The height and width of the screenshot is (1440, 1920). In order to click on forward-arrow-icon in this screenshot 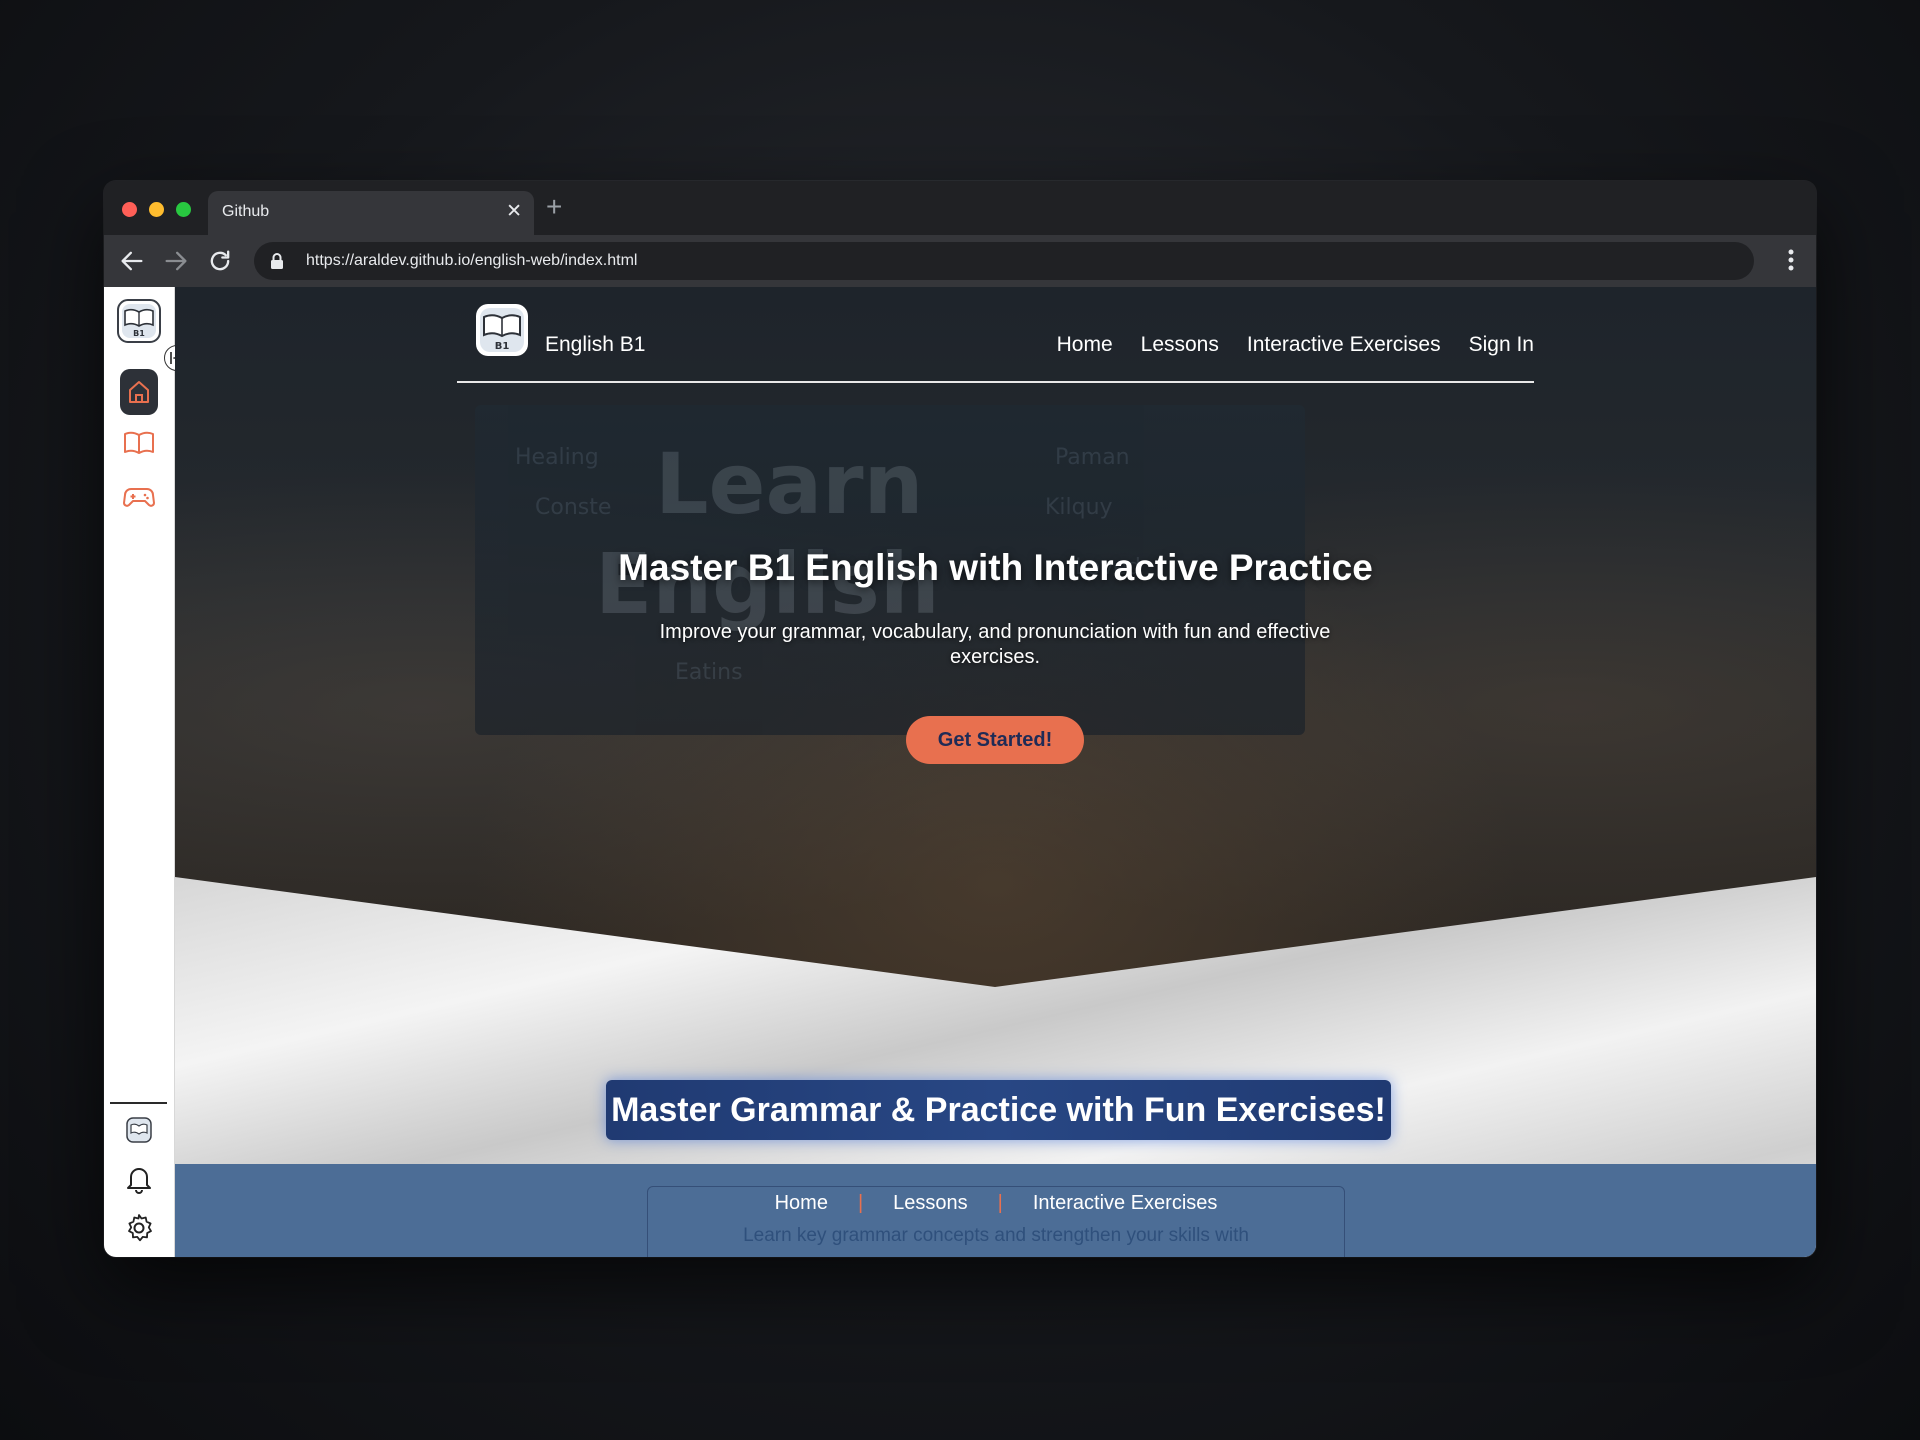, I will do `click(176, 261)`.